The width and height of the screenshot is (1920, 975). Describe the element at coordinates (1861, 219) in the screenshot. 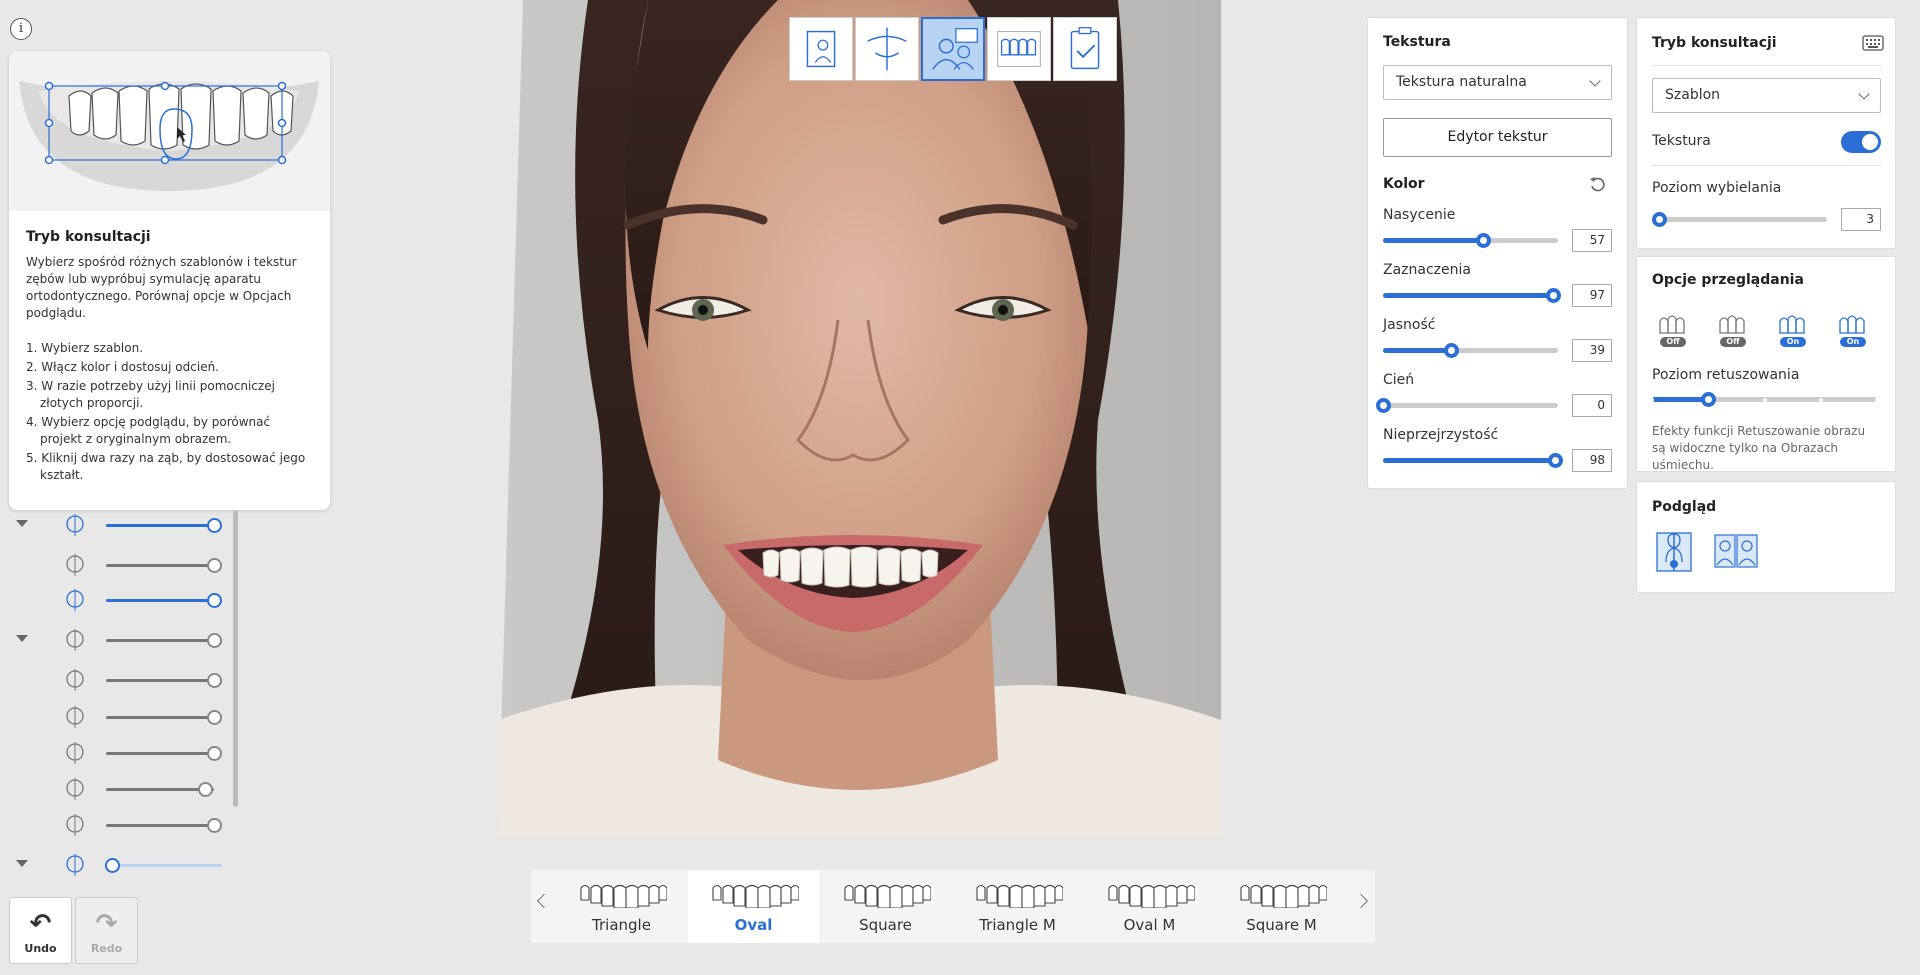

I see `whitening-value: 3` at that location.